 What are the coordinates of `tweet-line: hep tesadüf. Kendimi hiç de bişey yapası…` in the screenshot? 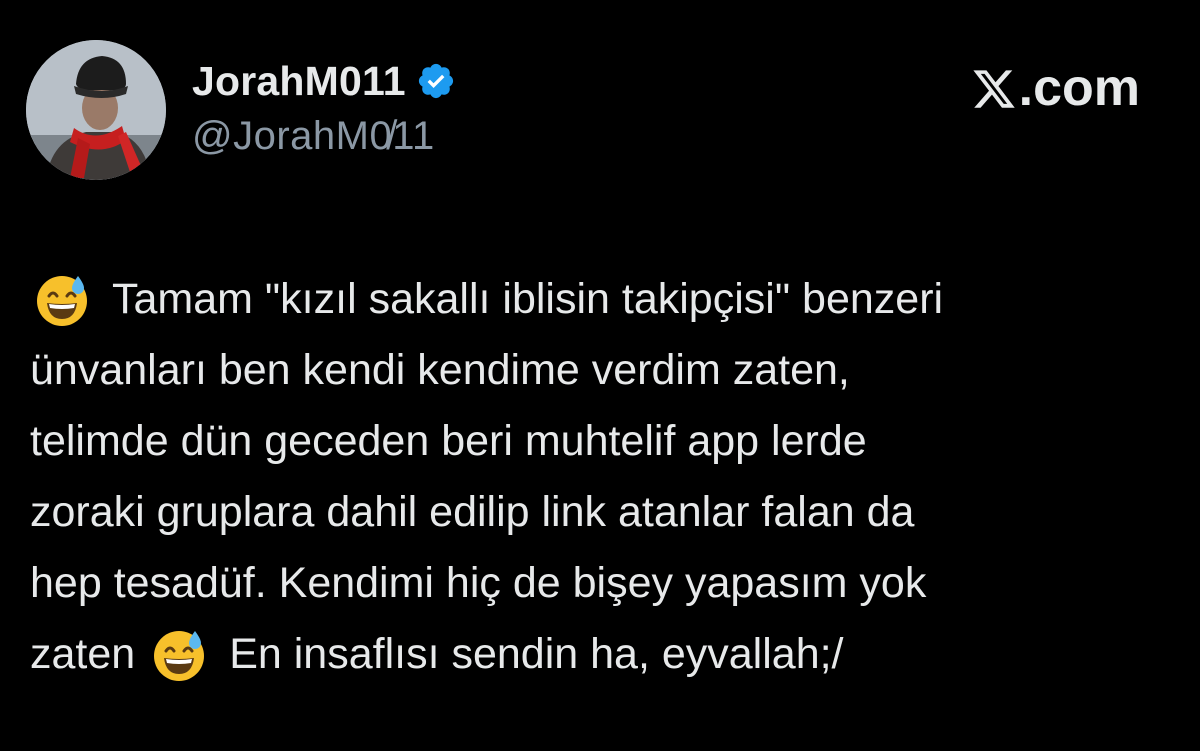 It's located at (605, 583).